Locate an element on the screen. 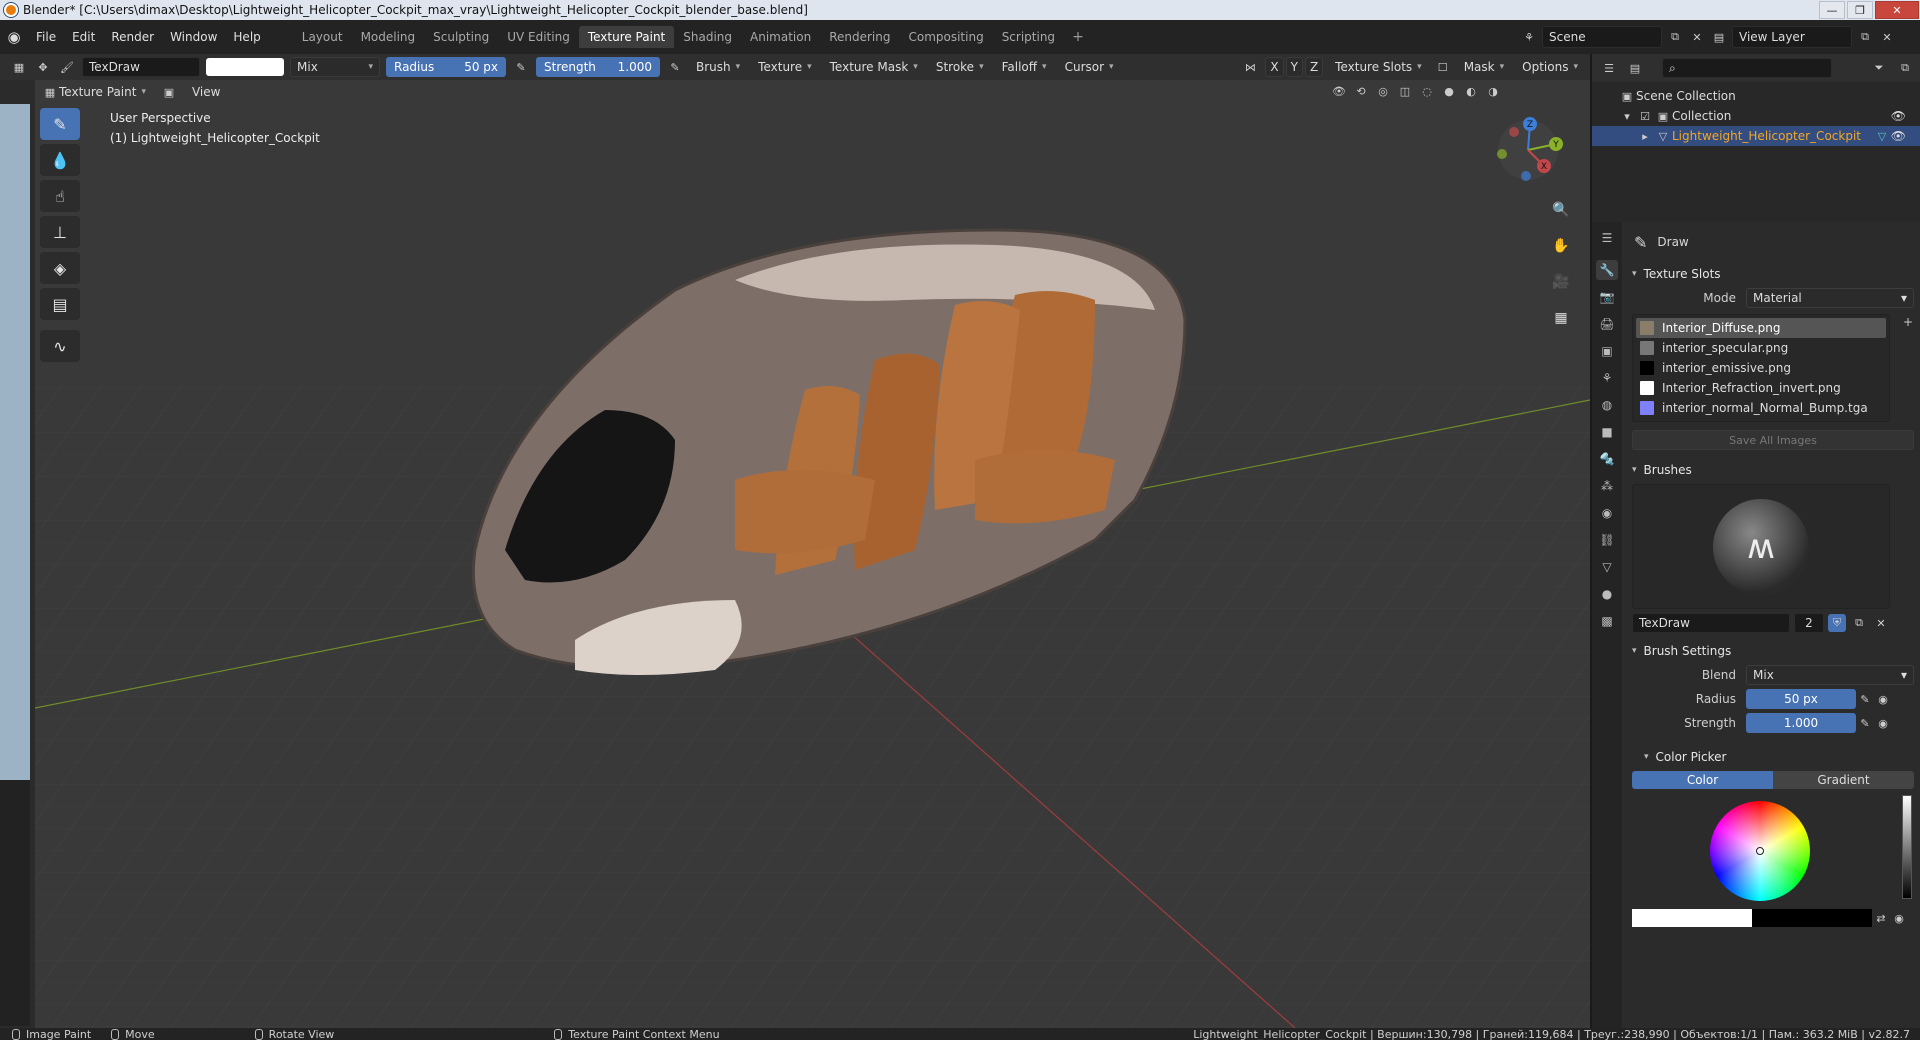  tab-shading: Shading is located at coordinates (707, 37).